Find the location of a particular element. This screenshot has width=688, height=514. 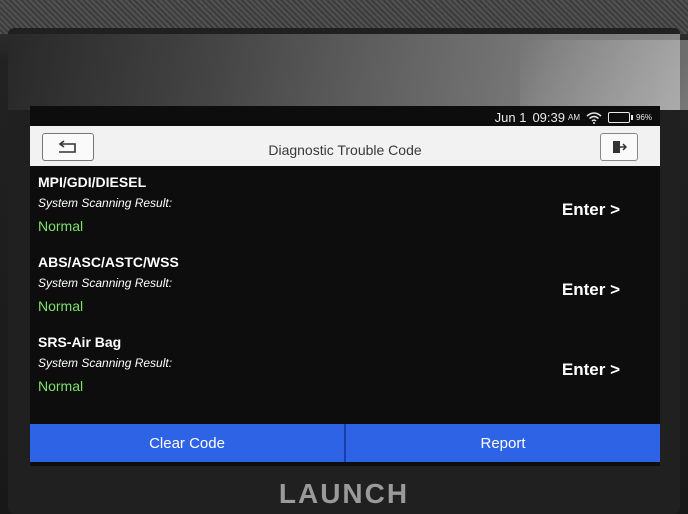

battery-percent: 96% is located at coordinates (643, 117).